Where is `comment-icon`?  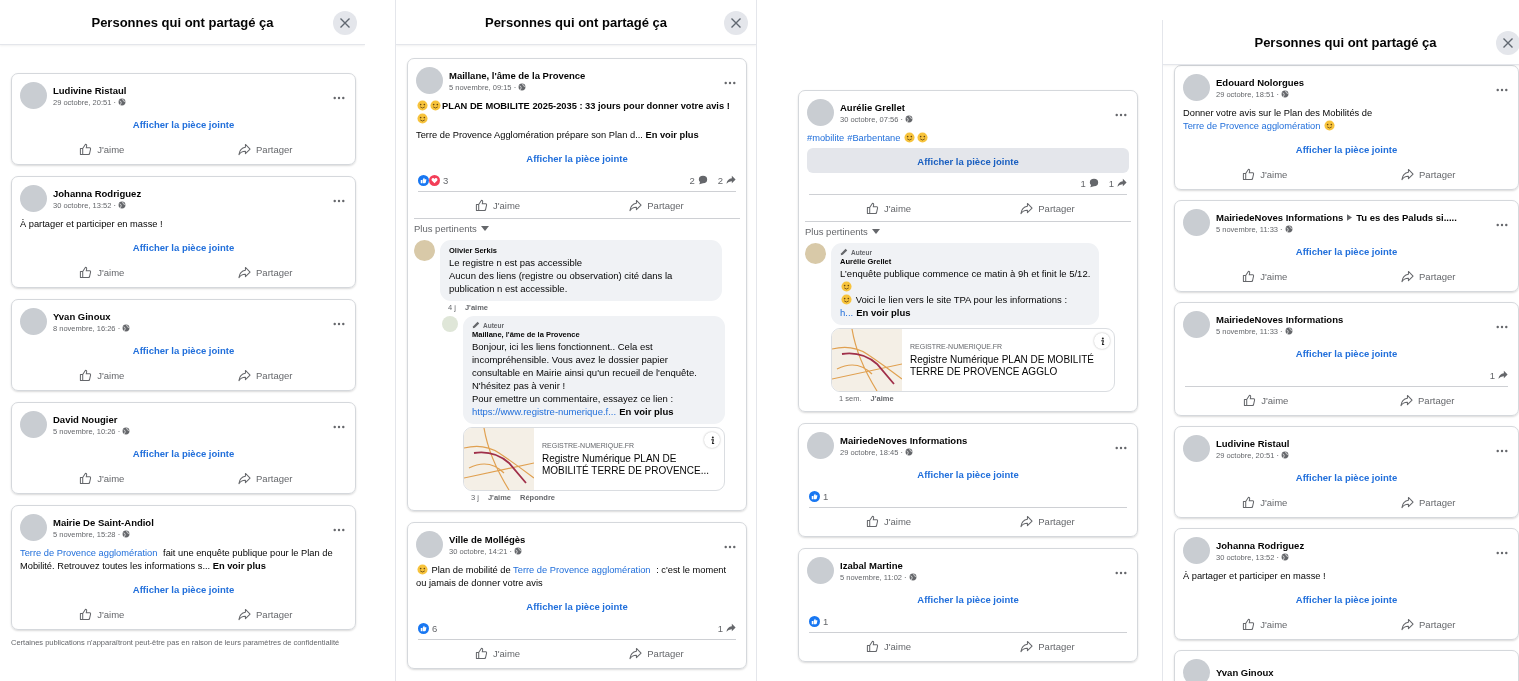 comment-icon is located at coordinates (702, 180).